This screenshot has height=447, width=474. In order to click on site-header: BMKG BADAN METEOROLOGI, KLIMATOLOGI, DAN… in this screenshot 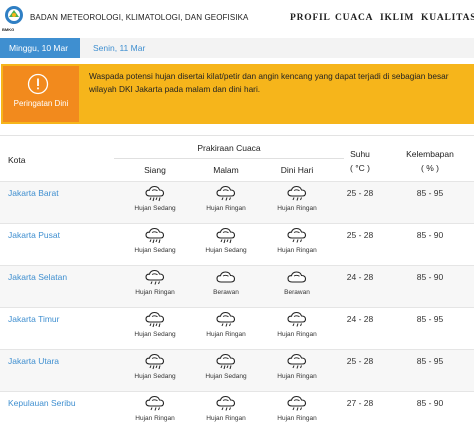, I will do `click(237, 20)`.